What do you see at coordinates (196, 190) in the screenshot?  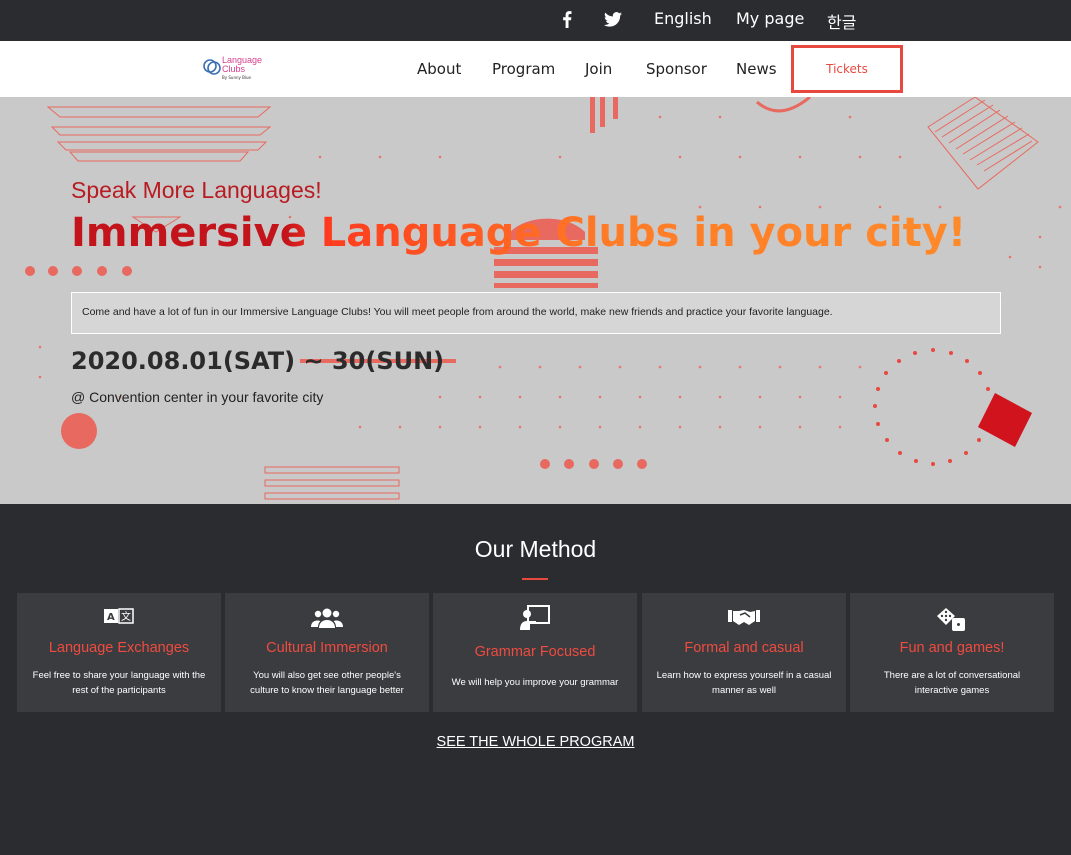 I see `hero-subtitle: Speak More Languages!` at bounding box center [196, 190].